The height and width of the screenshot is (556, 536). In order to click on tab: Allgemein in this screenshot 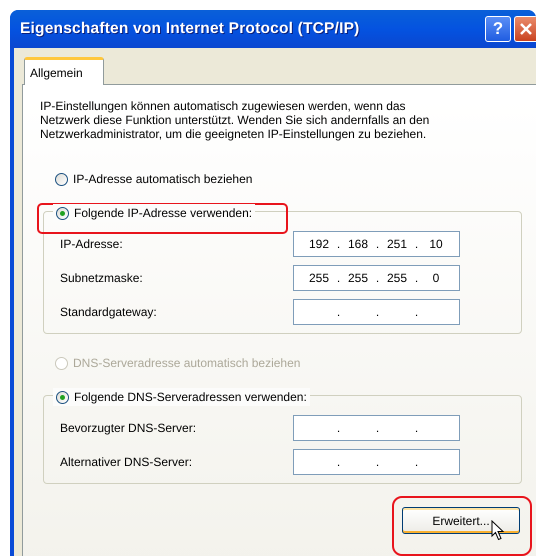, I will do `click(64, 71)`.